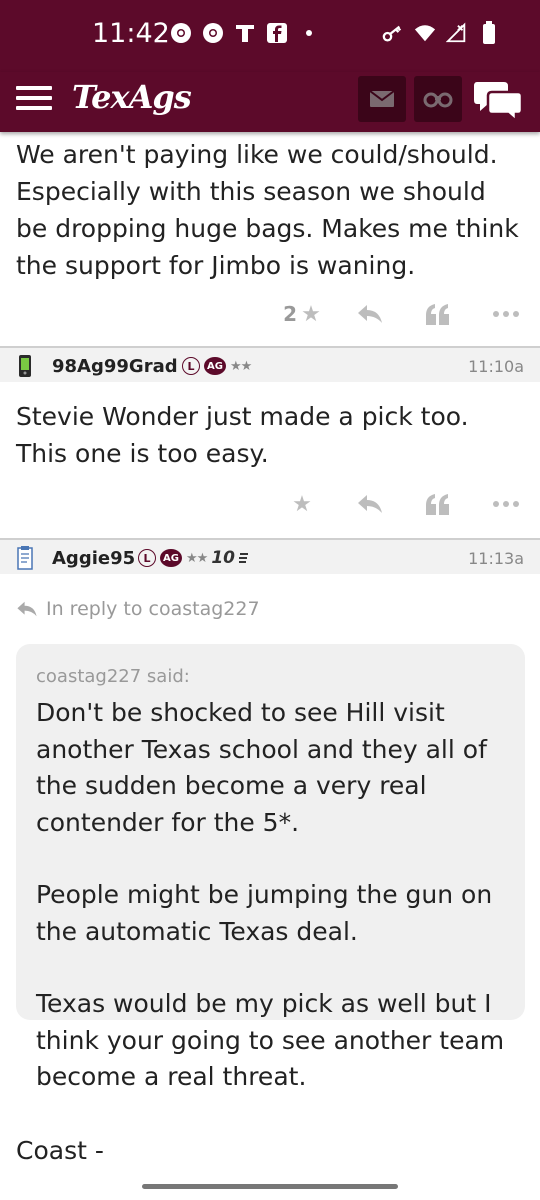  I want to click on status-bar: 11:42, so click(270, 36).